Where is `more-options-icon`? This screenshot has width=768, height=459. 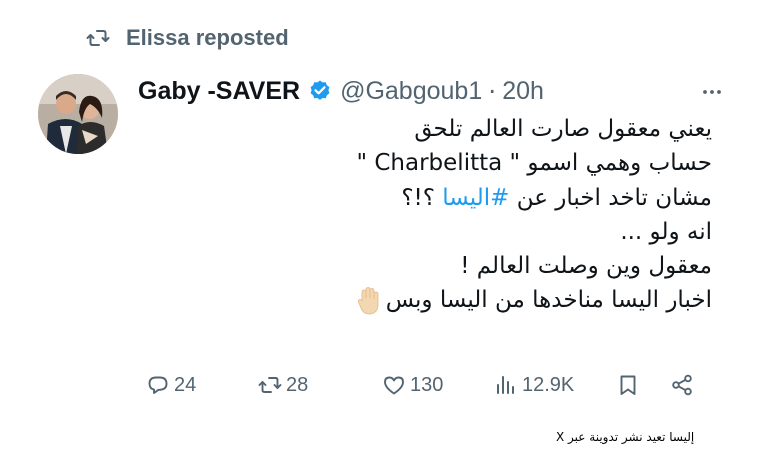 more-options-icon is located at coordinates (712, 92).